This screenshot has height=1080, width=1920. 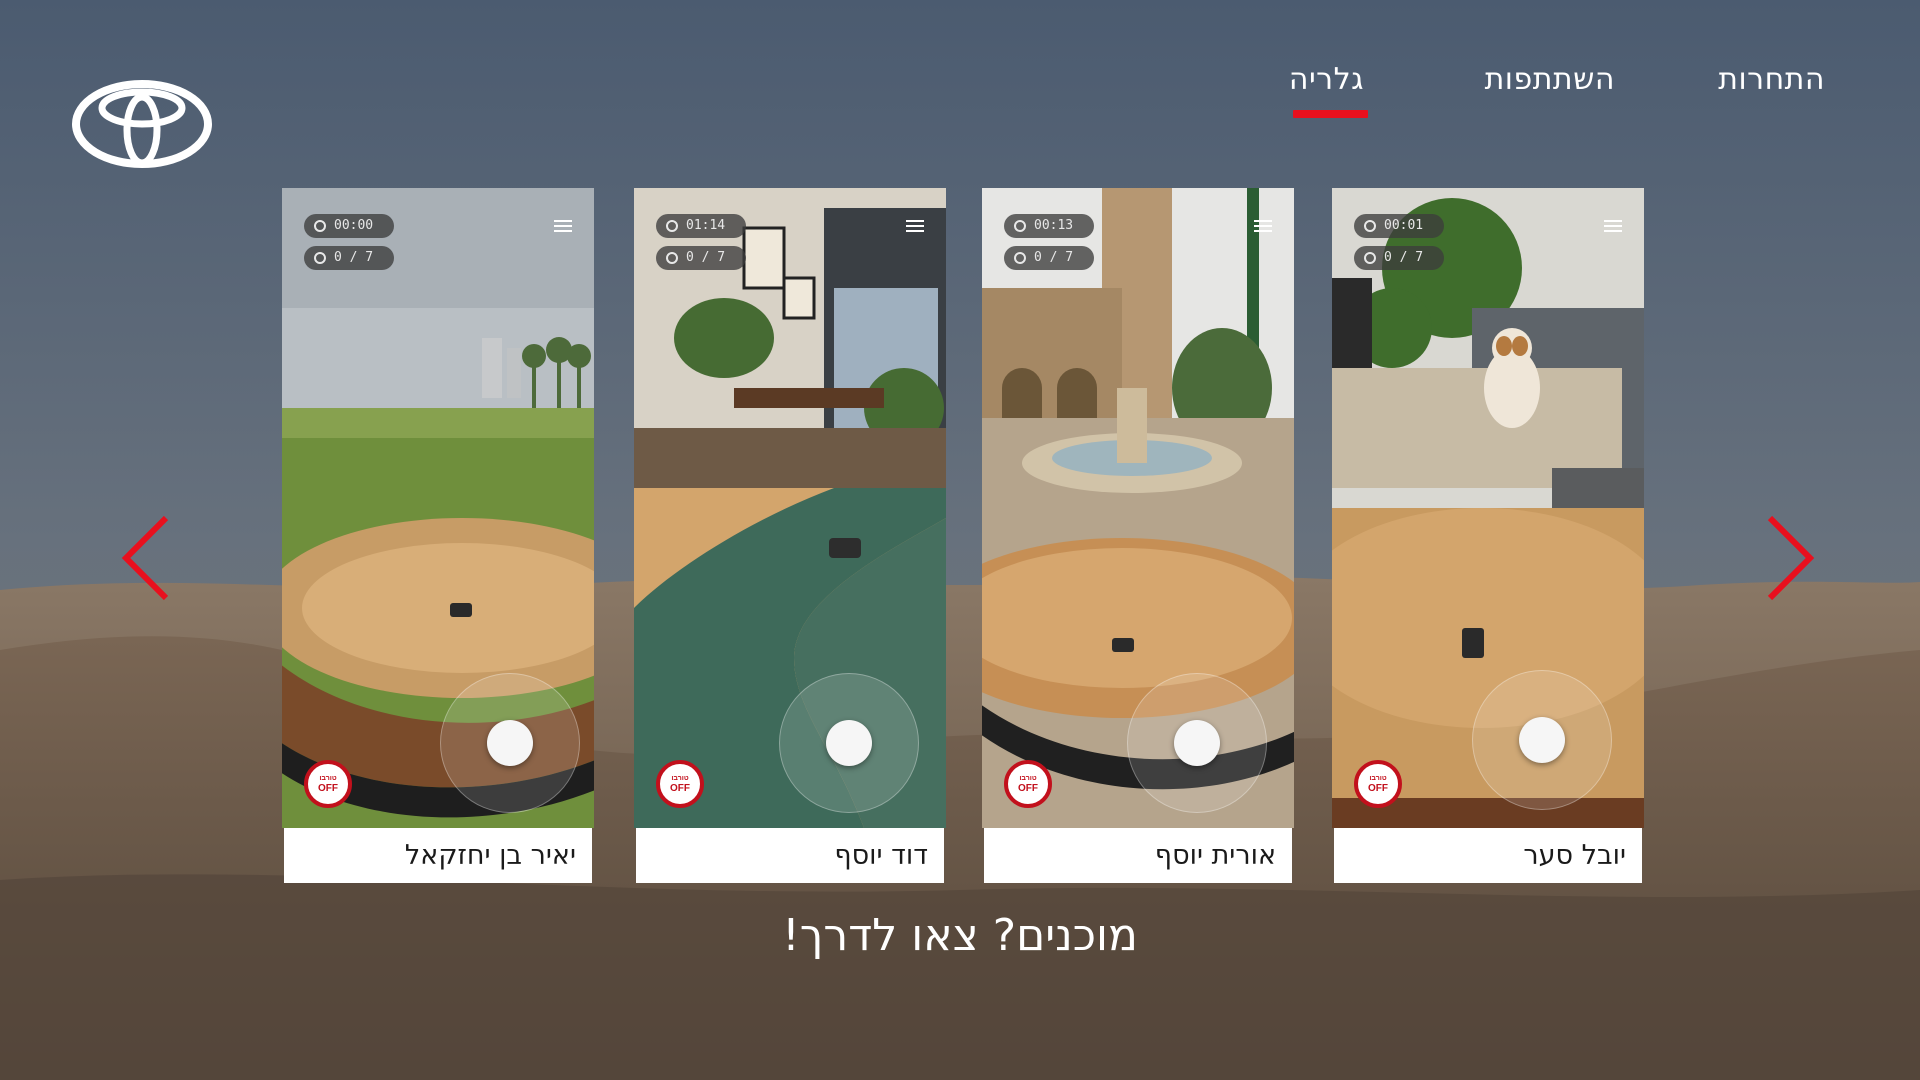 What do you see at coordinates (438, 508) in the screenshot?
I see `gameplay-screenshot: 00:00 0 / 7 טורבו OFF` at bounding box center [438, 508].